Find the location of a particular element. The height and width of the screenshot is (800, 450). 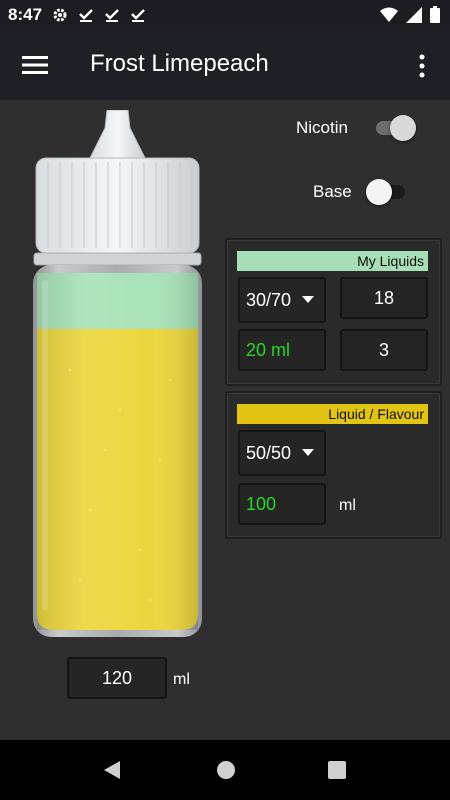

my-liquids-ratio-select: 30/70 is located at coordinates (282, 300).